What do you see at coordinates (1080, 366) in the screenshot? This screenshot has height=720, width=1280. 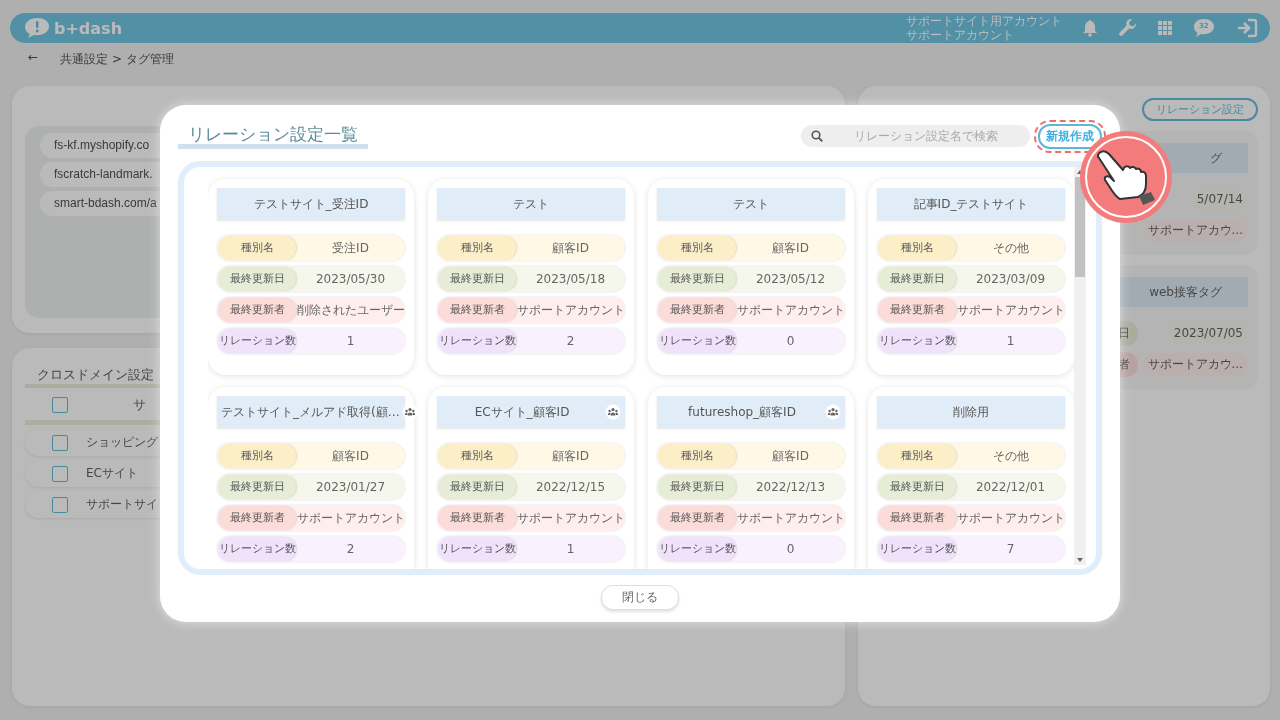 I see `scrollbar` at bounding box center [1080, 366].